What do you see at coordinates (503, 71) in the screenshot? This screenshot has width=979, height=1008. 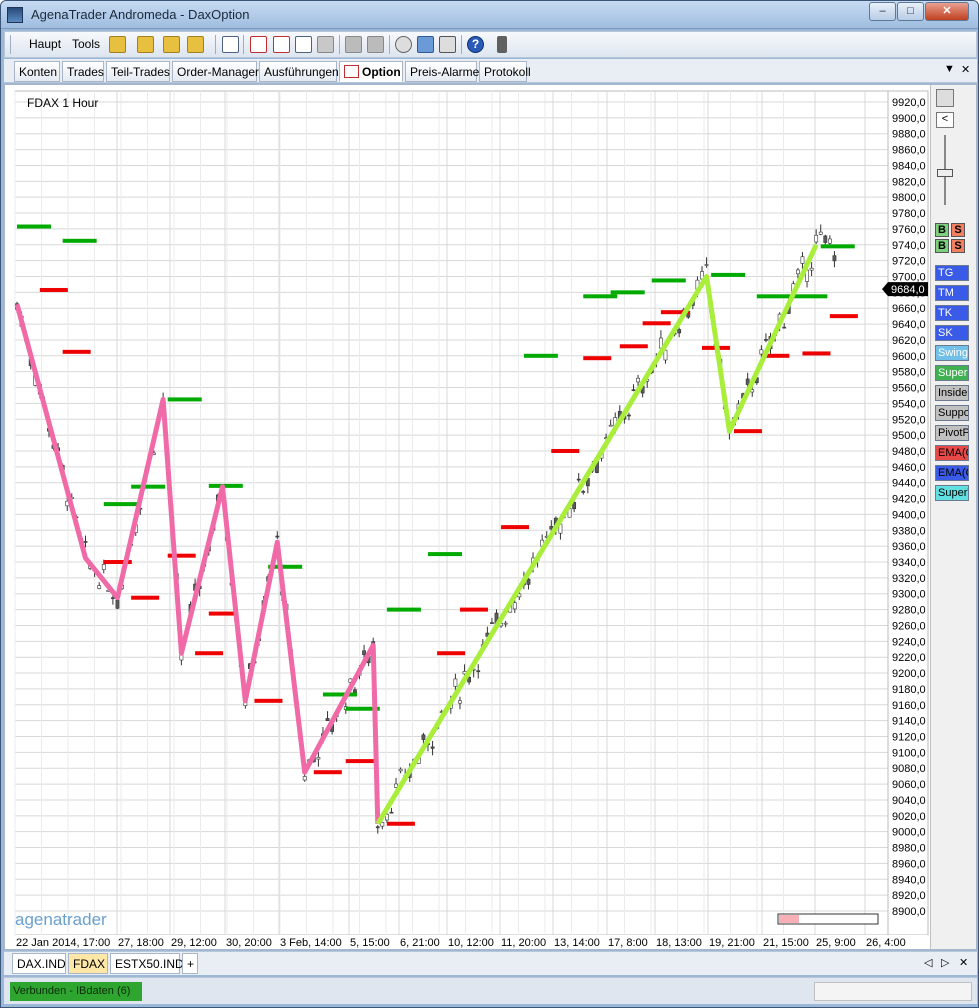 I see `tab-protokoll: Protokoll` at bounding box center [503, 71].